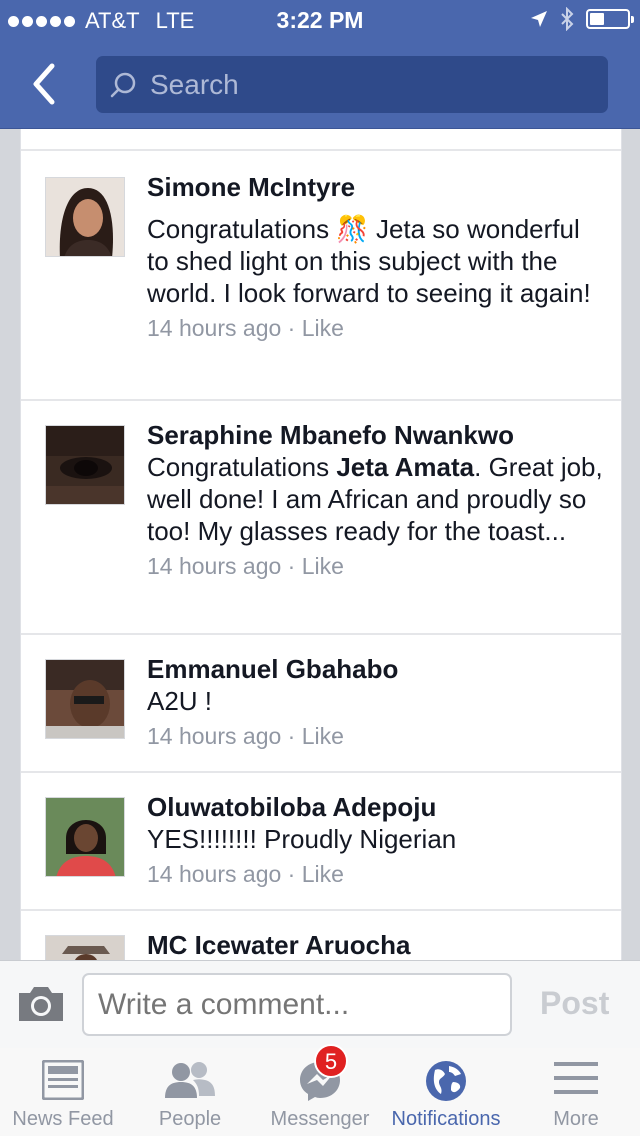 The width and height of the screenshot is (640, 1136). I want to click on people-icon, so click(190, 1080).